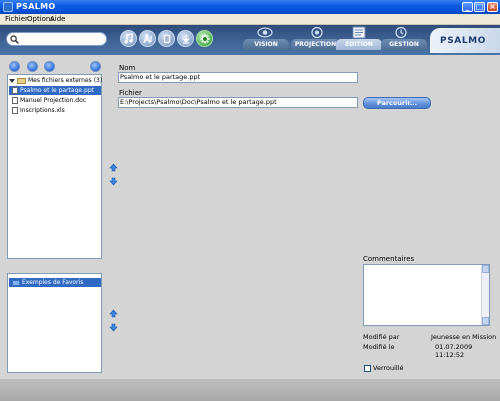  I want to click on projector-icon, so click(317, 32).